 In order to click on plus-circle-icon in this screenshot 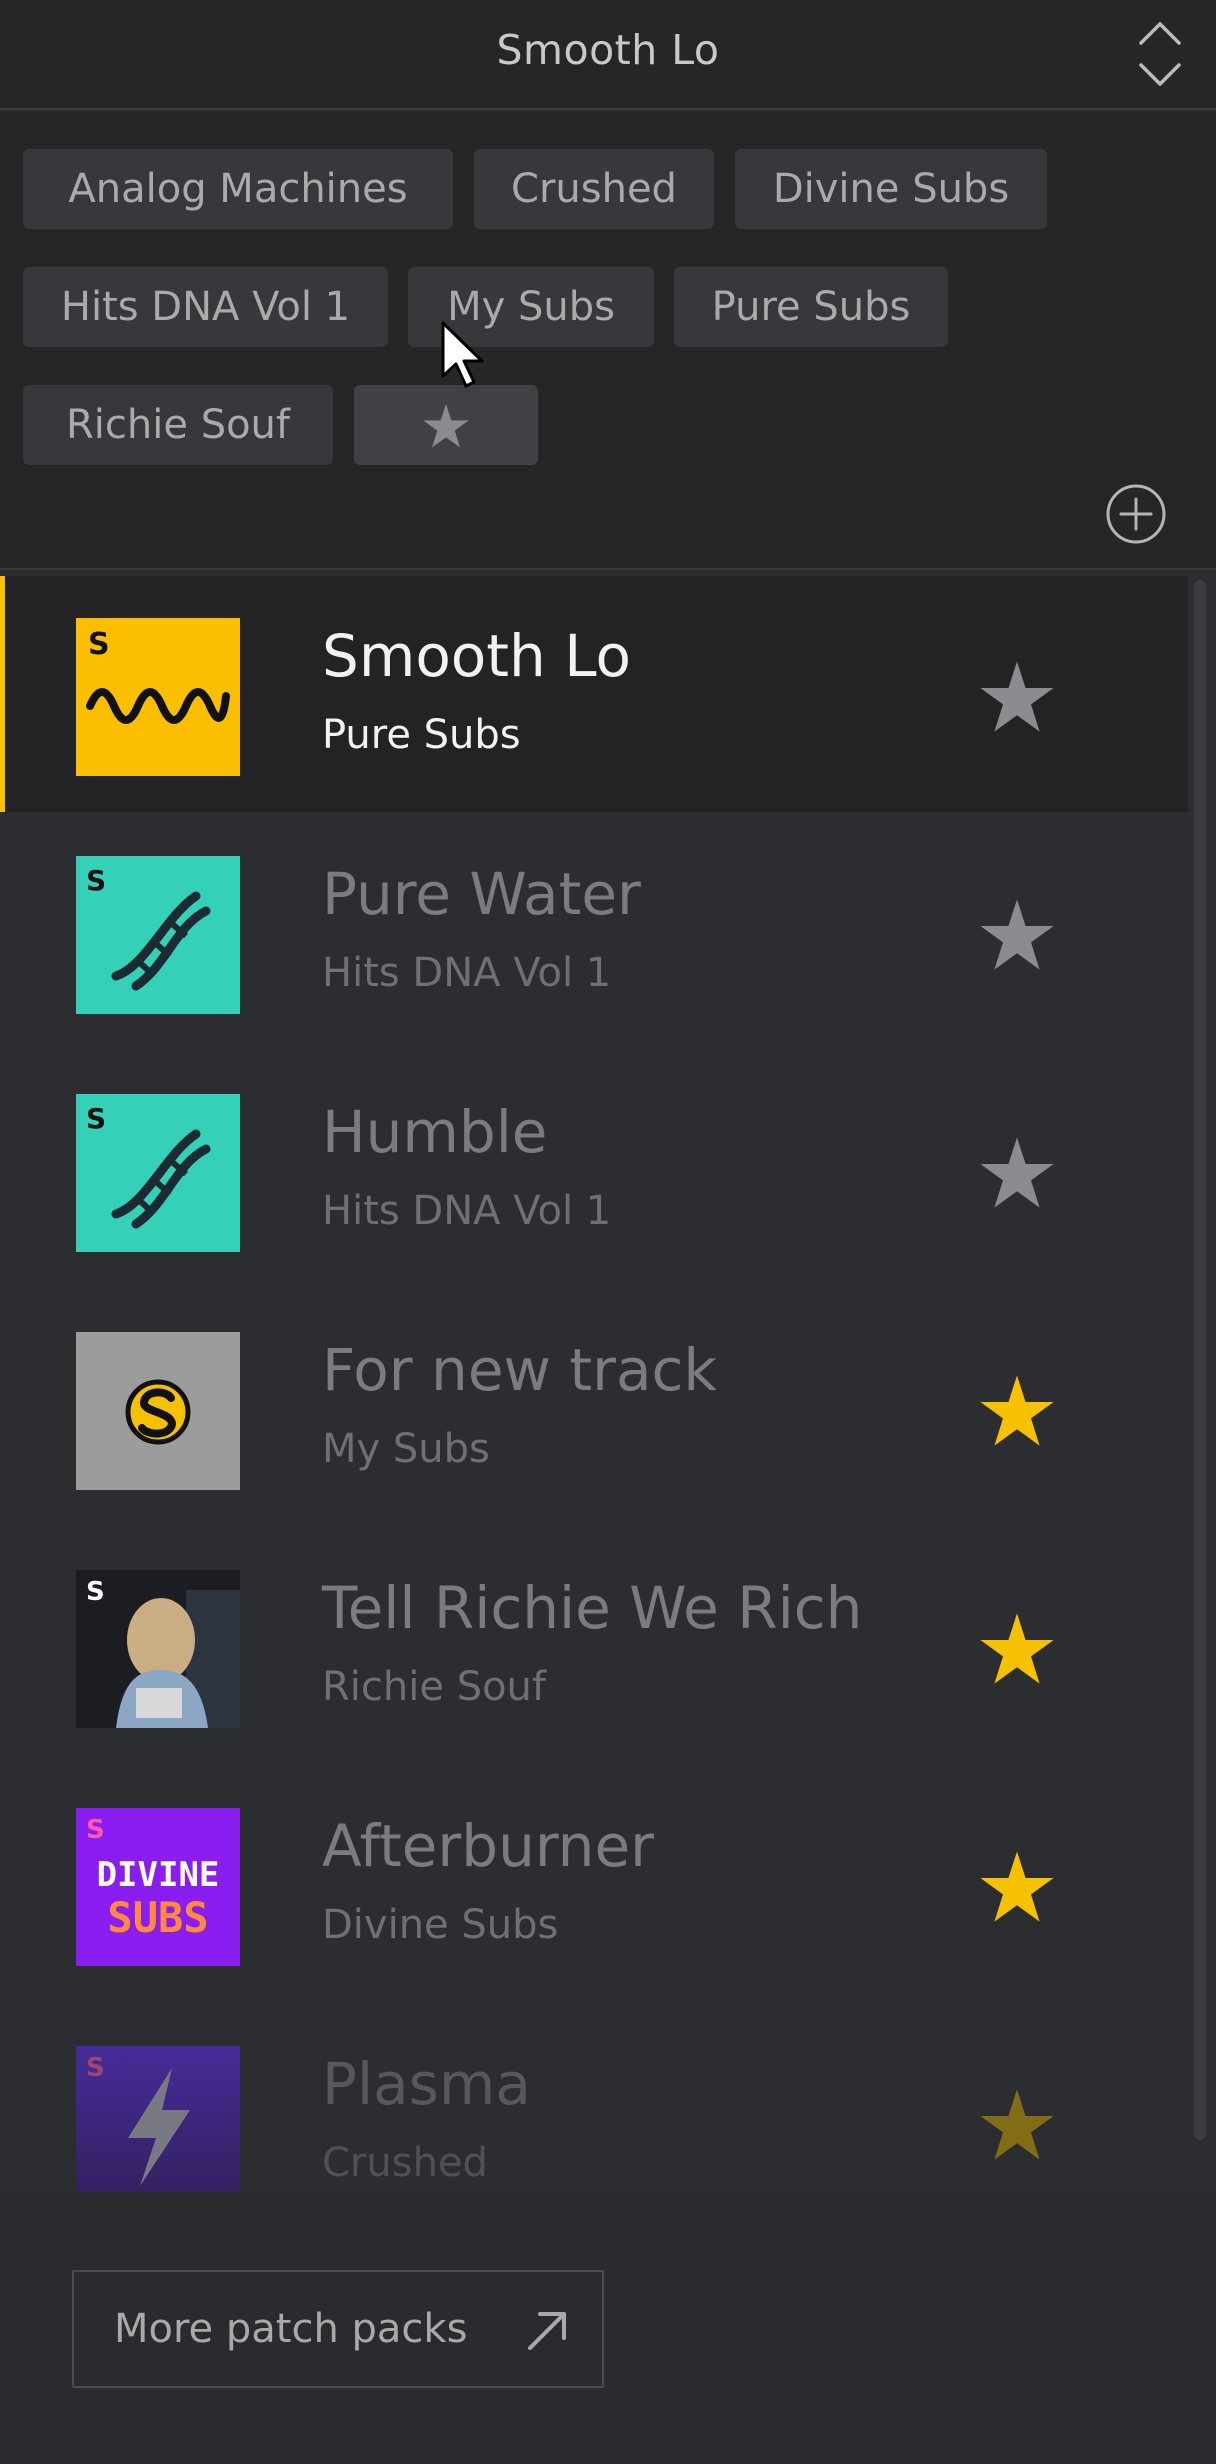, I will do `click(1136, 514)`.